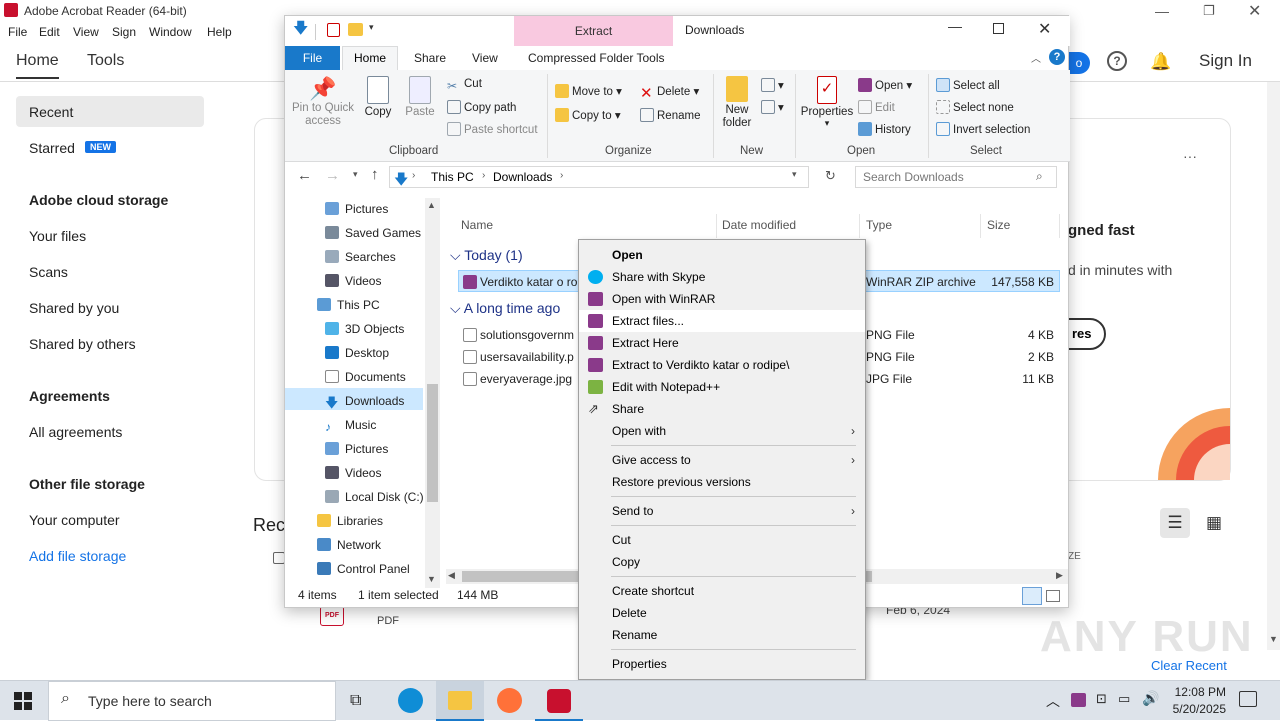 The image size is (1280, 721). Describe the element at coordinates (356, 209) in the screenshot. I see `nav-item-pictures: Pictures` at that location.